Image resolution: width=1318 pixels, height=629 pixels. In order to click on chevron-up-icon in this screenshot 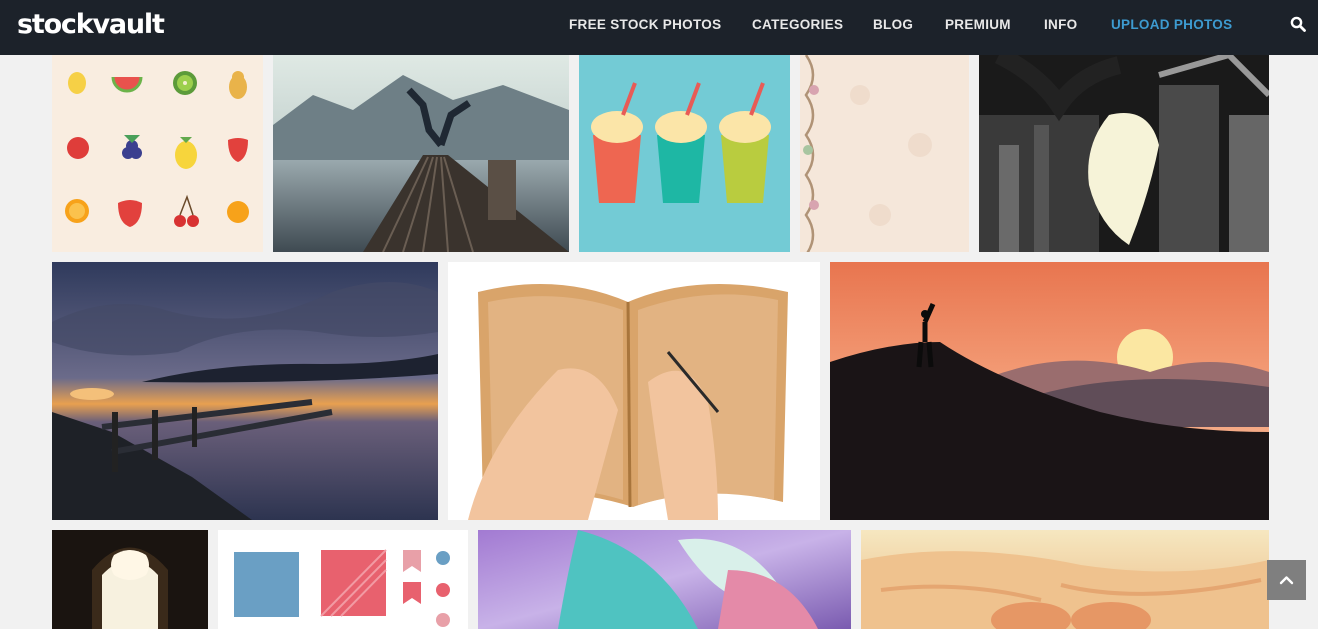, I will do `click(1286, 580)`.